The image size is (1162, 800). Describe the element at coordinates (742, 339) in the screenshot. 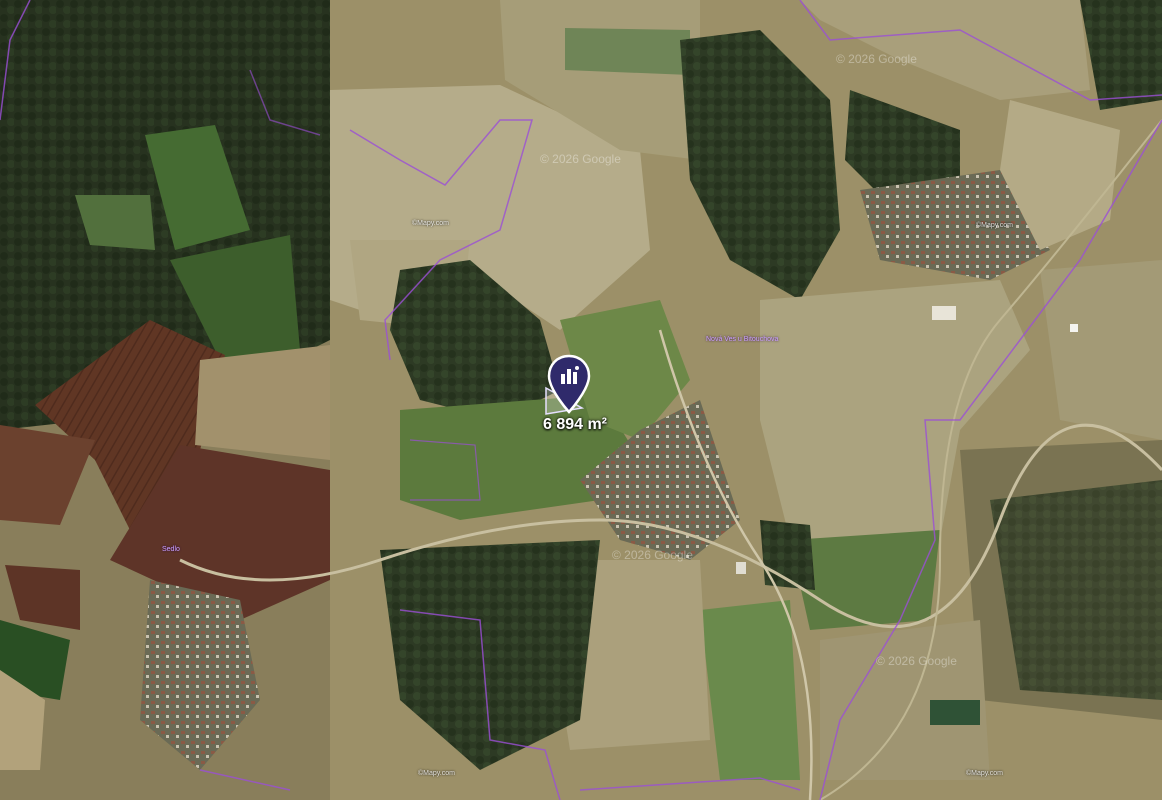

I see `place-label: Nová Ves u Bitouchova` at that location.